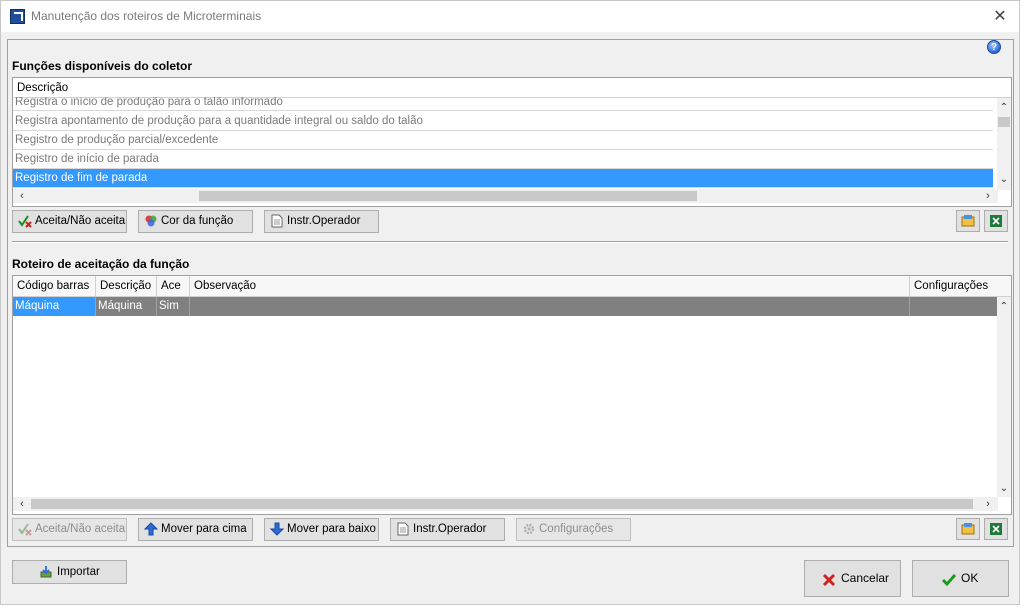 This screenshot has width=1033, height=611. I want to click on column-header-ace: Ace, so click(173, 286).